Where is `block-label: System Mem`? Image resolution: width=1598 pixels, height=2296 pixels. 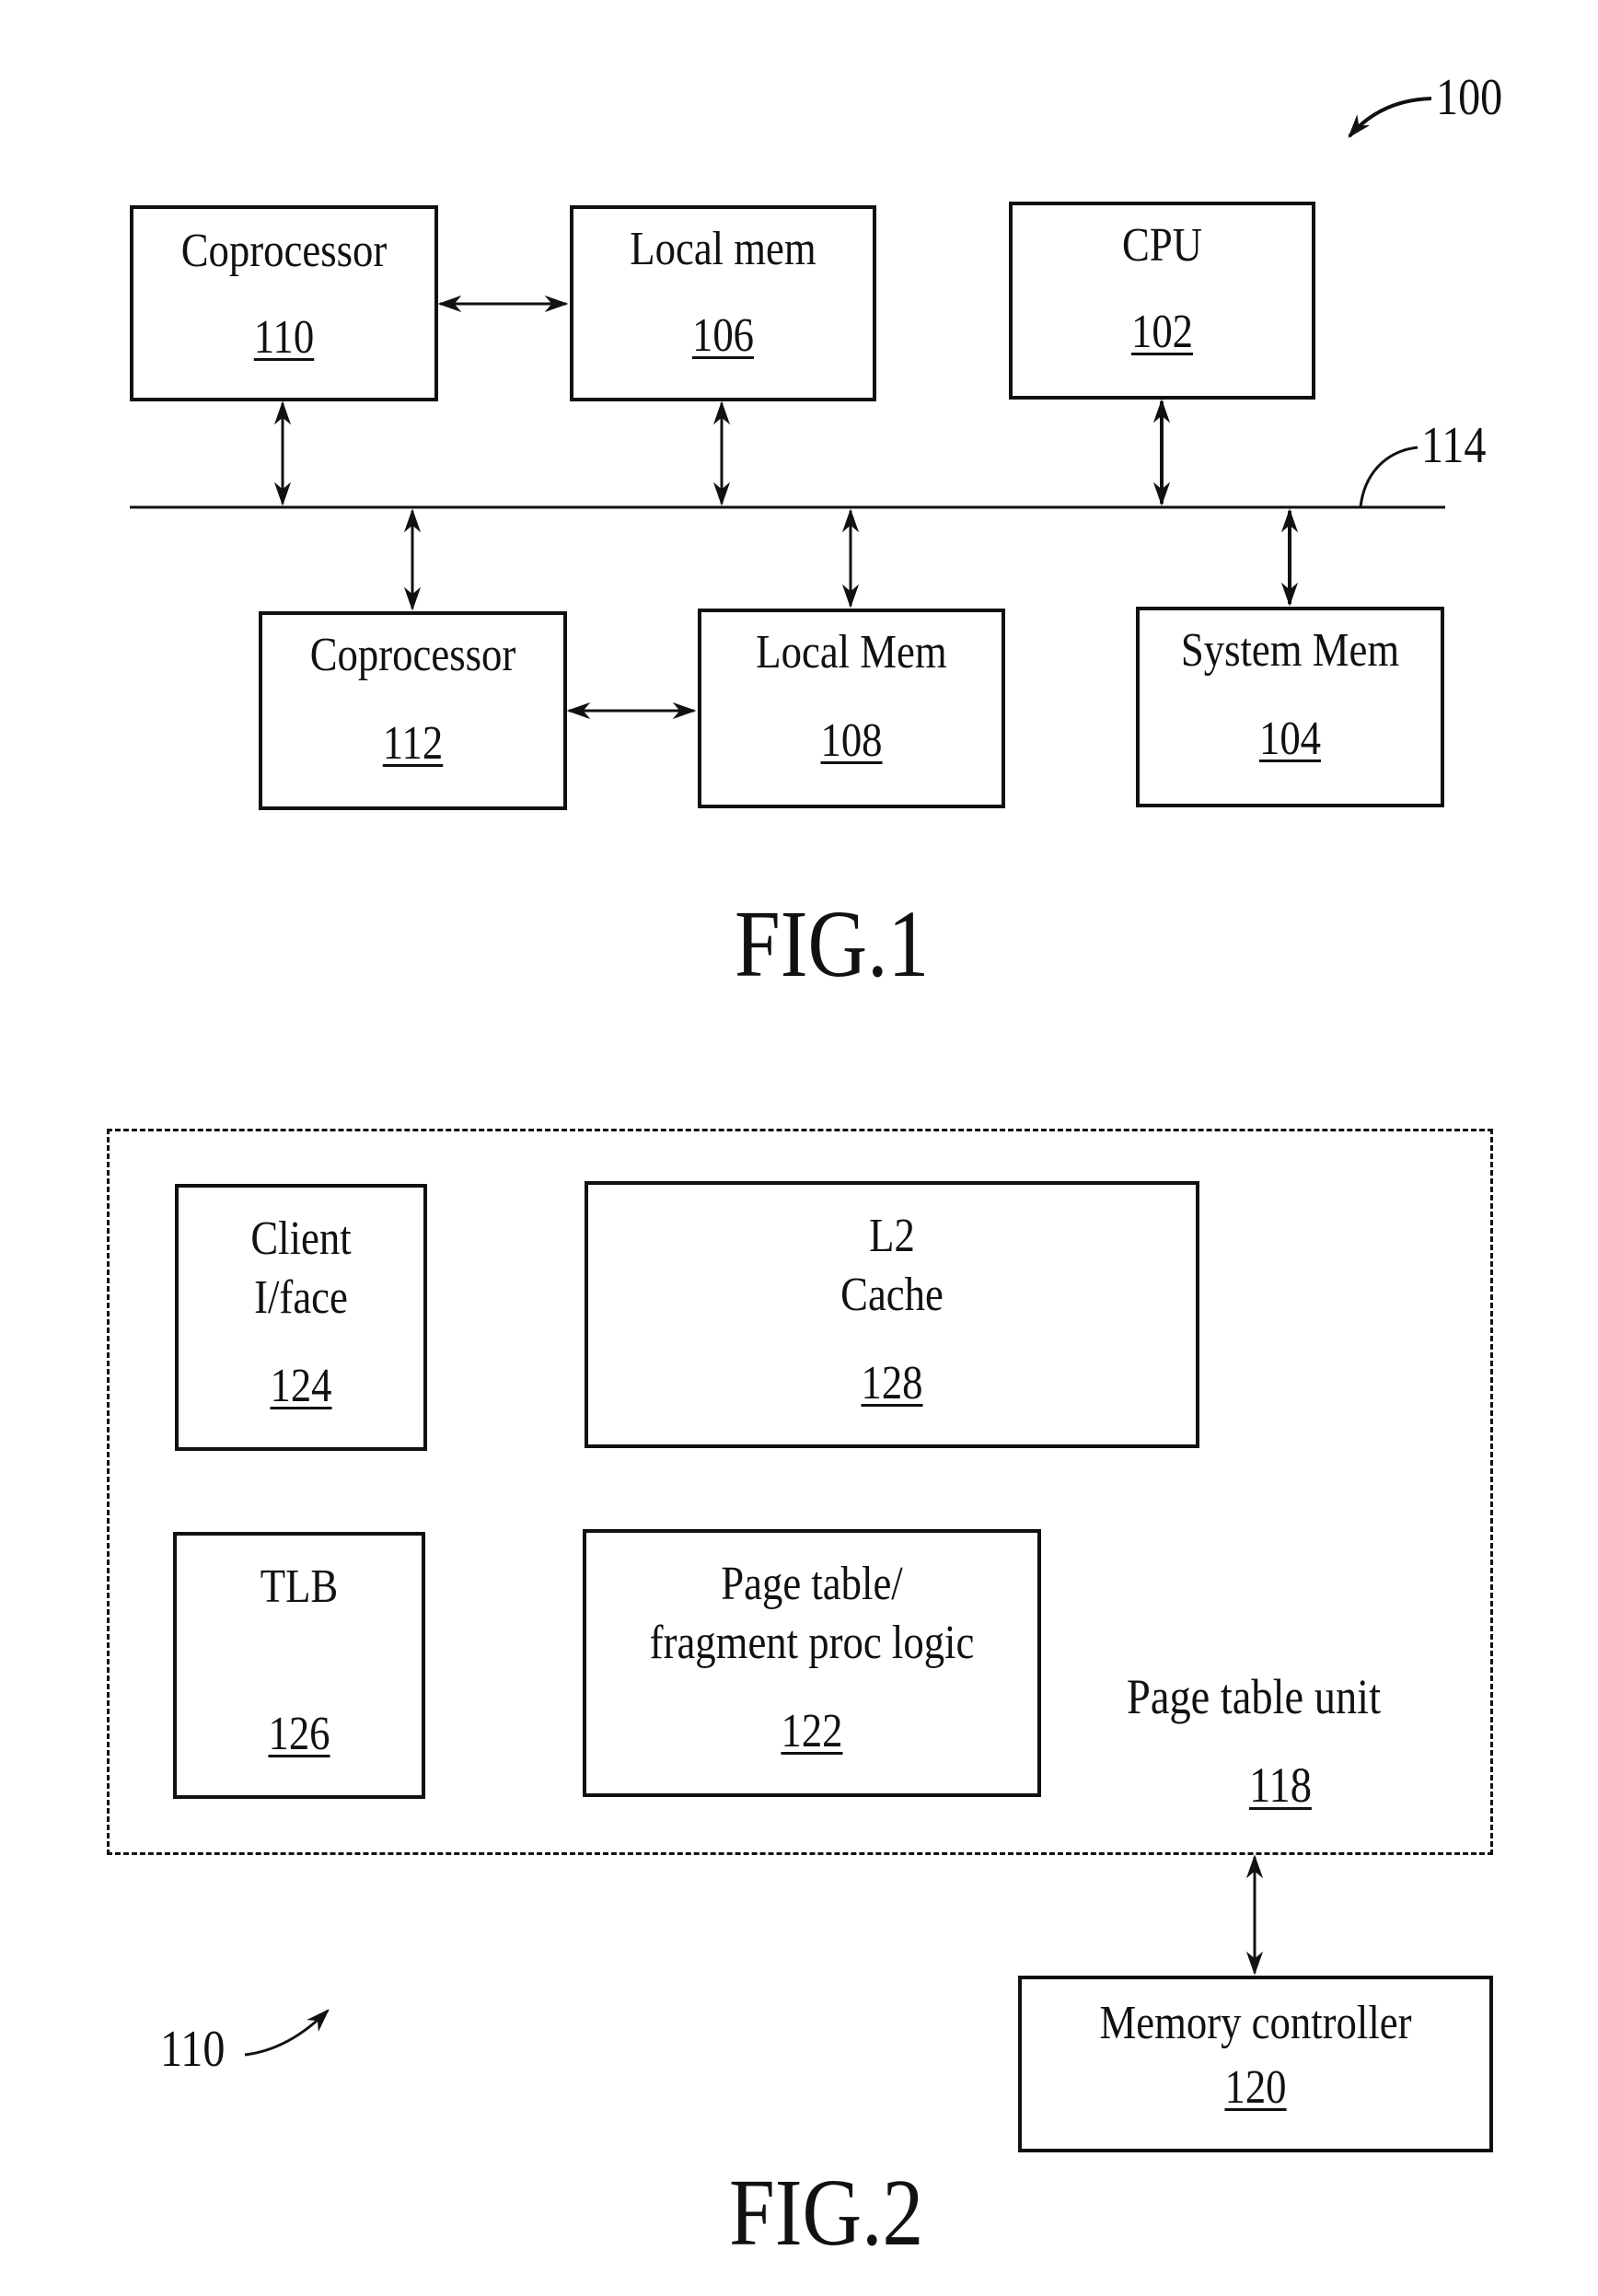
block-label: System Mem is located at coordinates (1290, 650).